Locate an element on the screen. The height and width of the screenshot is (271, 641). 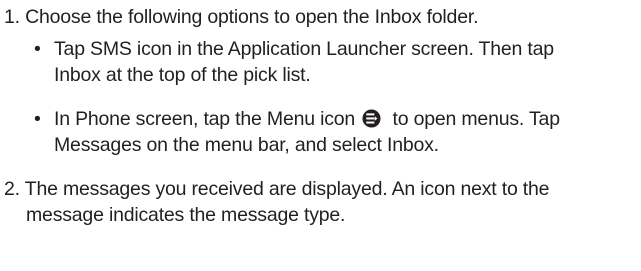
step-2-number: 2. is located at coordinates (12, 189).